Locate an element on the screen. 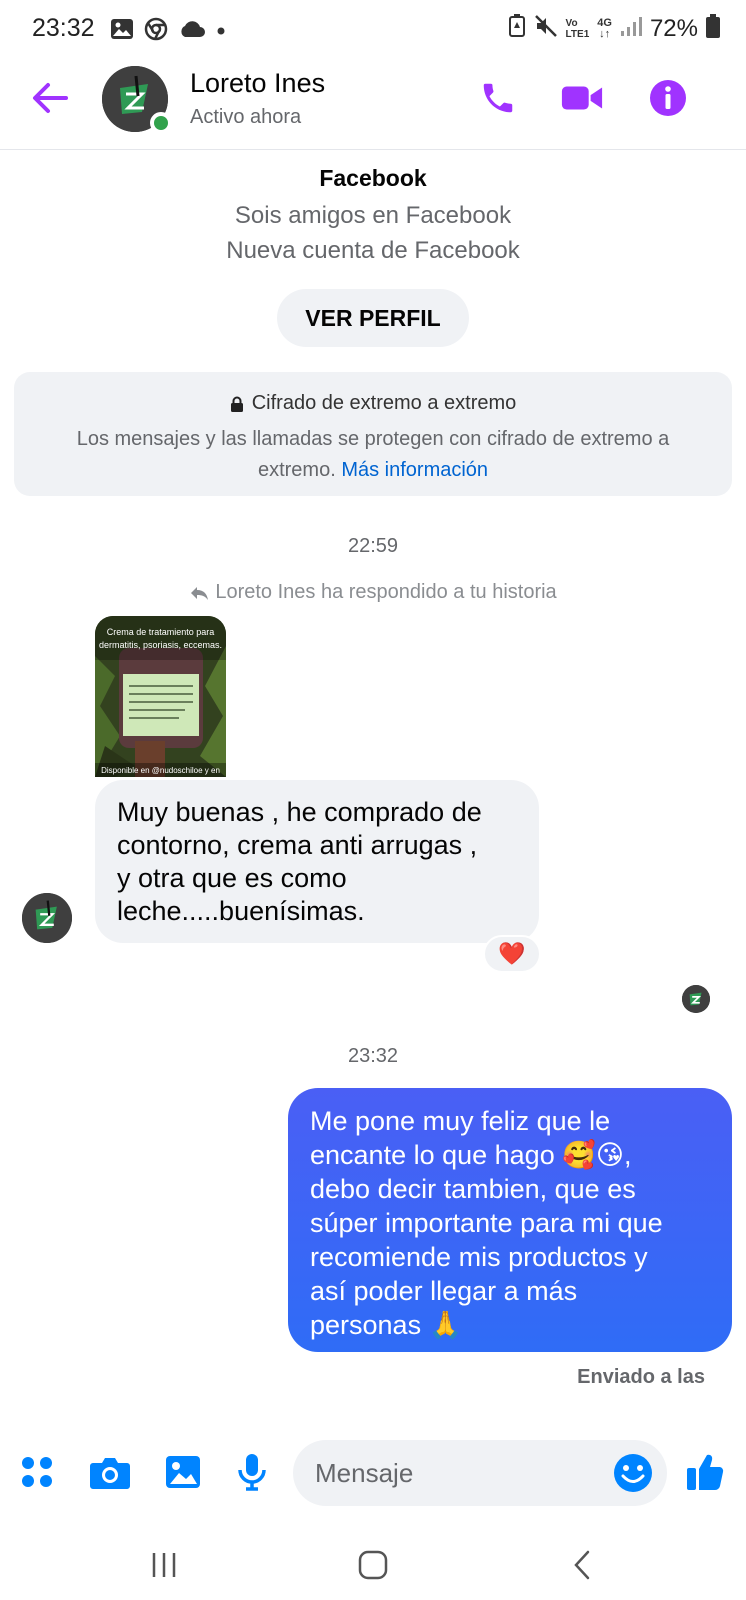 This screenshot has width=746, height=1600. status-bar: 23:32 Vo LTE1 4G ↓↑ 72% is located at coordinates (373, 29).